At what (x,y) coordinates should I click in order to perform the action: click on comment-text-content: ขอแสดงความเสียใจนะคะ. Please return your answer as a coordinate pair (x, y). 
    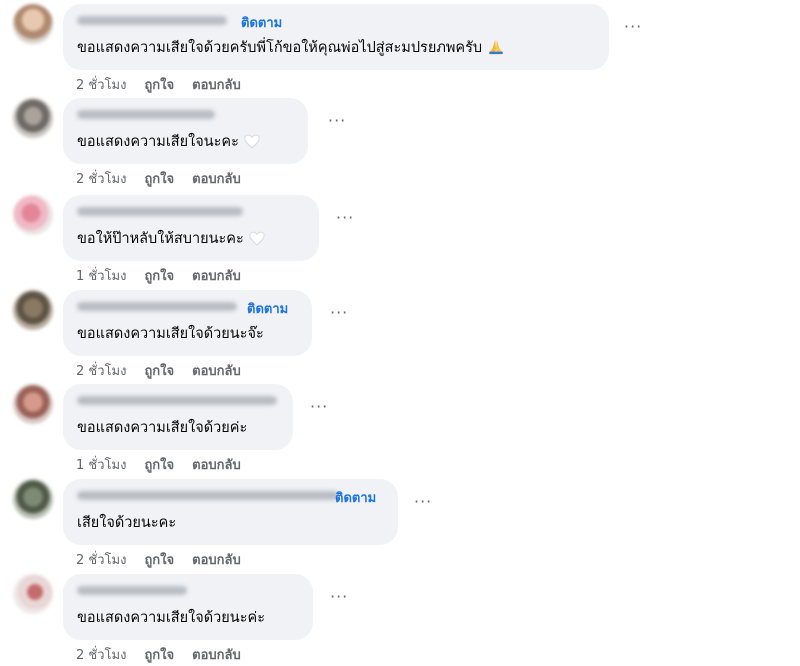
    Looking at the image, I should click on (158, 142).